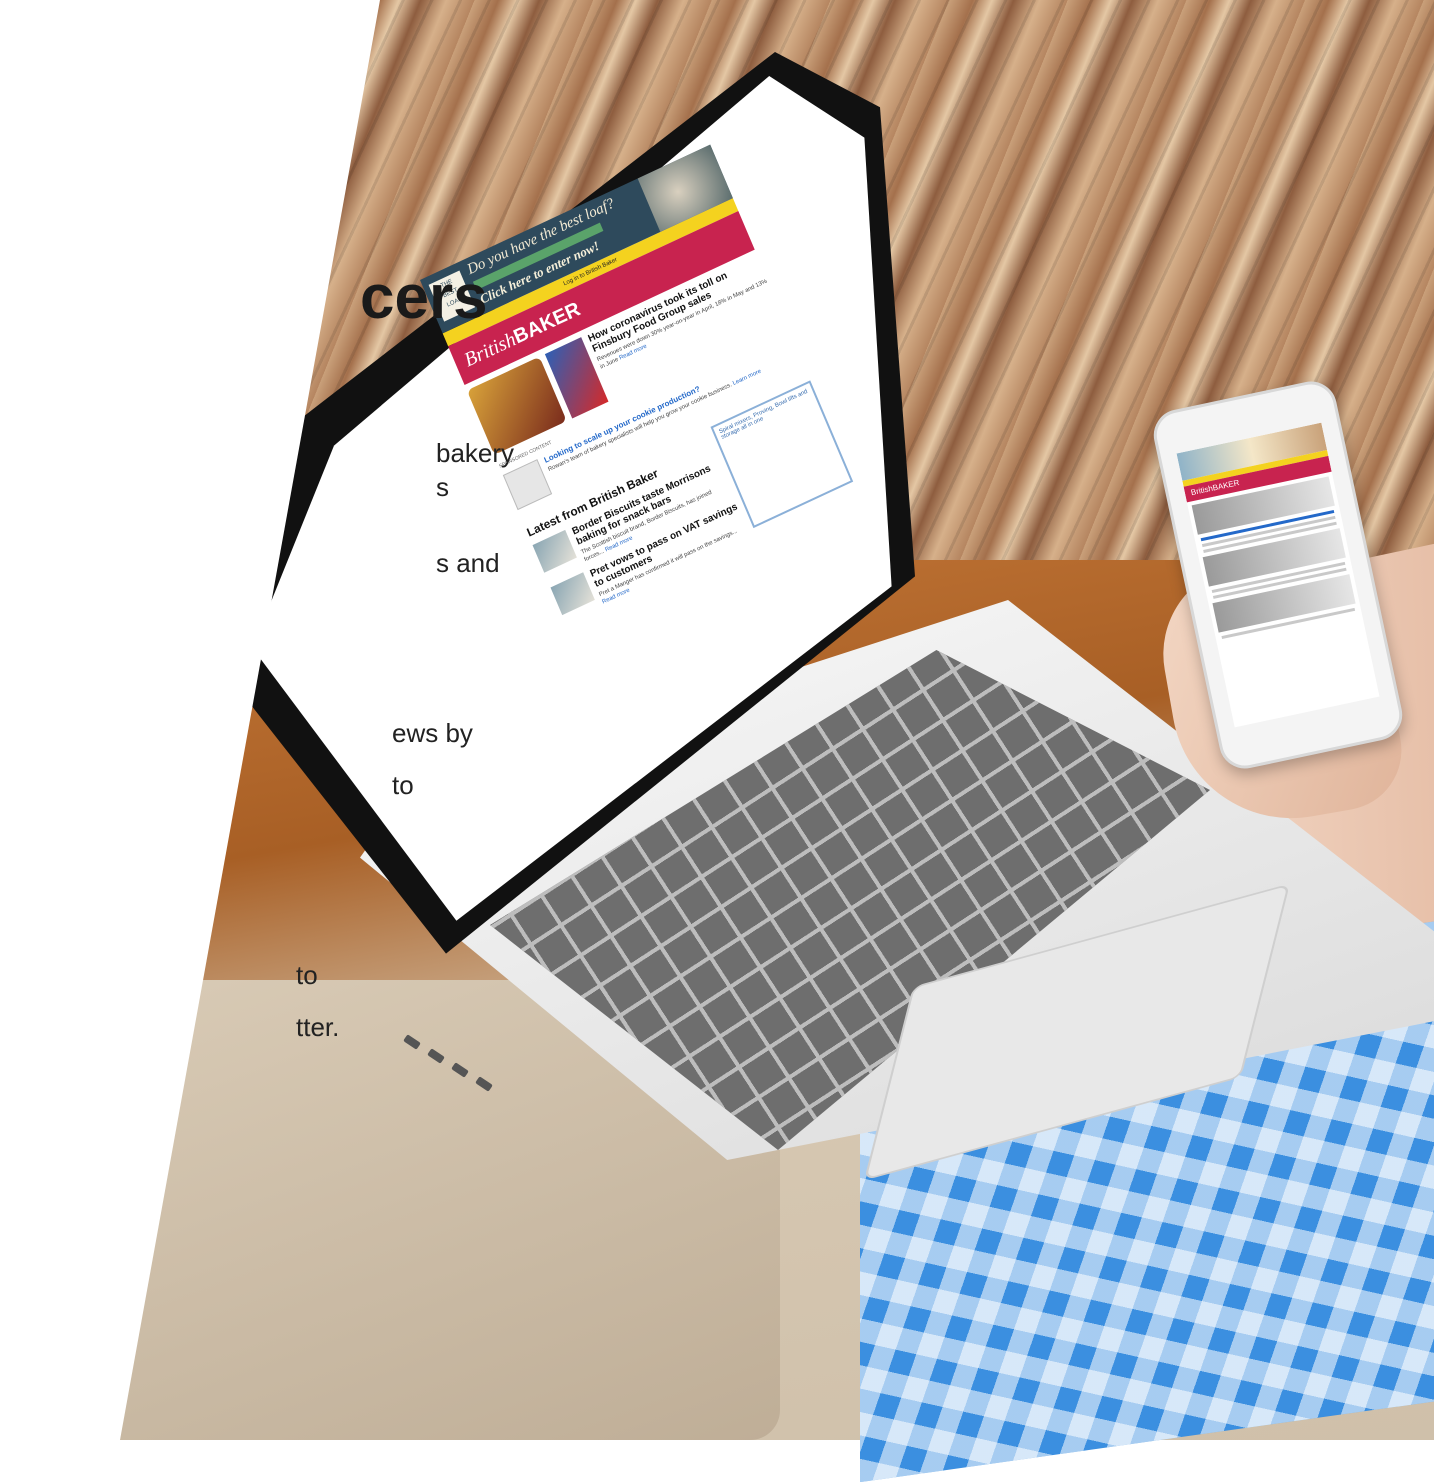  I want to click on phone-screen: BritishBAKER, so click(1278, 575).